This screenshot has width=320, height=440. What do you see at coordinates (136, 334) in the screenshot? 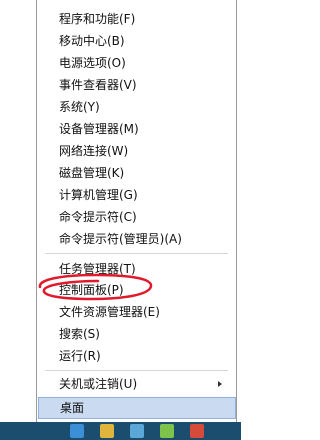
I see `menu-item-search: 搜索(S)` at bounding box center [136, 334].